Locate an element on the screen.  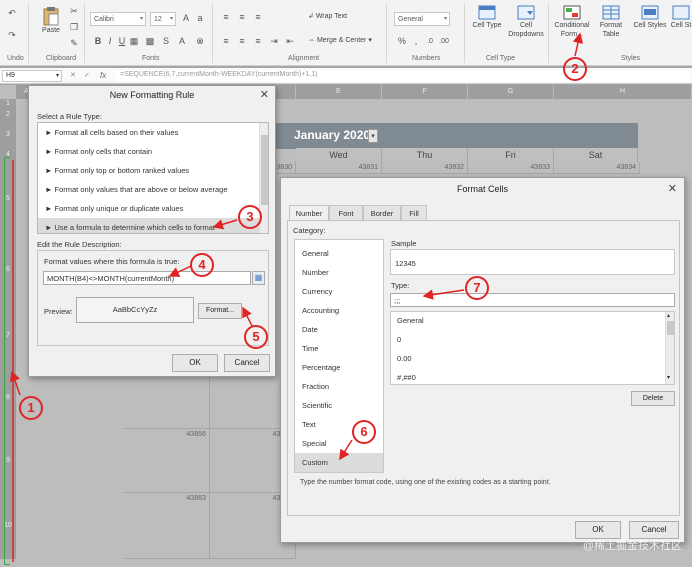
watermark: @稀土掘金技术社区 is located at coordinates (632, 546).